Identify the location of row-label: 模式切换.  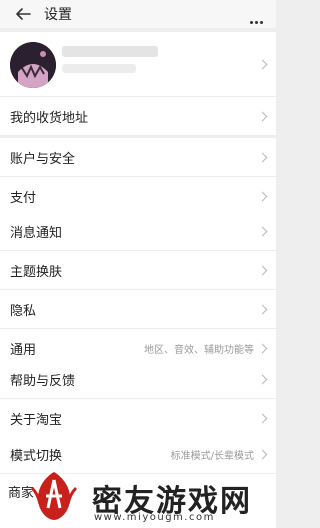
(36, 456).